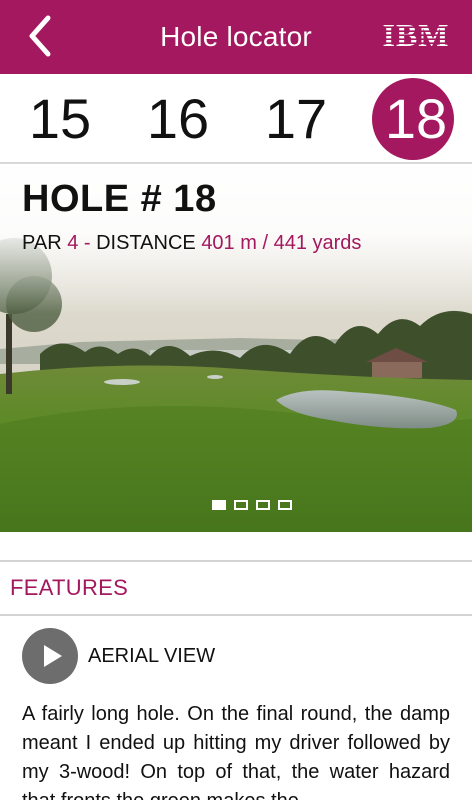  I want to click on par-value: 4 -, so click(79, 243).